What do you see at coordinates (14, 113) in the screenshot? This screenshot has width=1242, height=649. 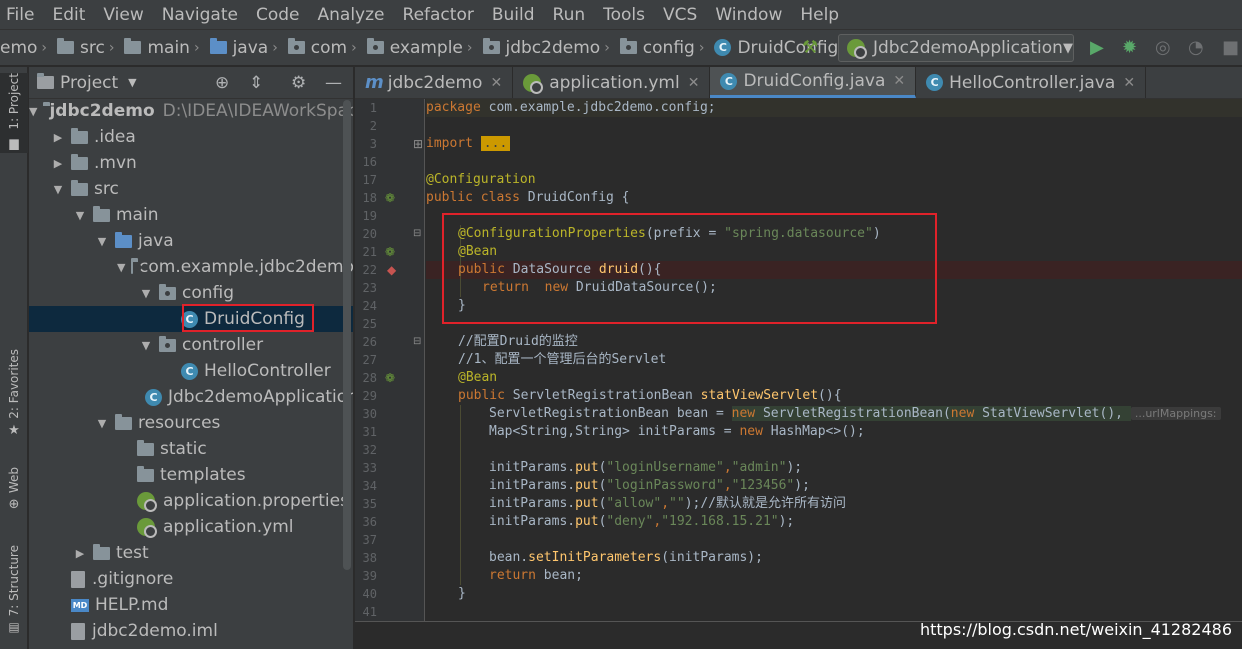 I see `tool-tab-project: 1: Project ▆` at bounding box center [14, 113].